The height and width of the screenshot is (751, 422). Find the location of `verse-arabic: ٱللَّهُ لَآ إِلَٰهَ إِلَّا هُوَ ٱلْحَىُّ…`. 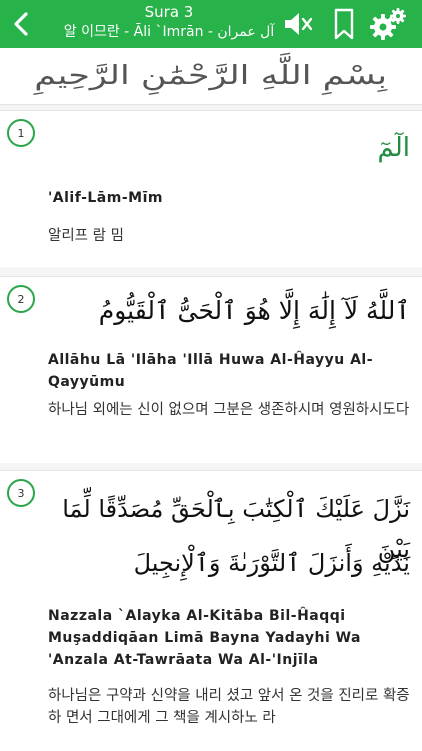

verse-arabic: ٱللَّهُ لَآ إِلَٰهَ إِلَّا هُوَ ٱلْحَىُّ… is located at coordinates (254, 310).